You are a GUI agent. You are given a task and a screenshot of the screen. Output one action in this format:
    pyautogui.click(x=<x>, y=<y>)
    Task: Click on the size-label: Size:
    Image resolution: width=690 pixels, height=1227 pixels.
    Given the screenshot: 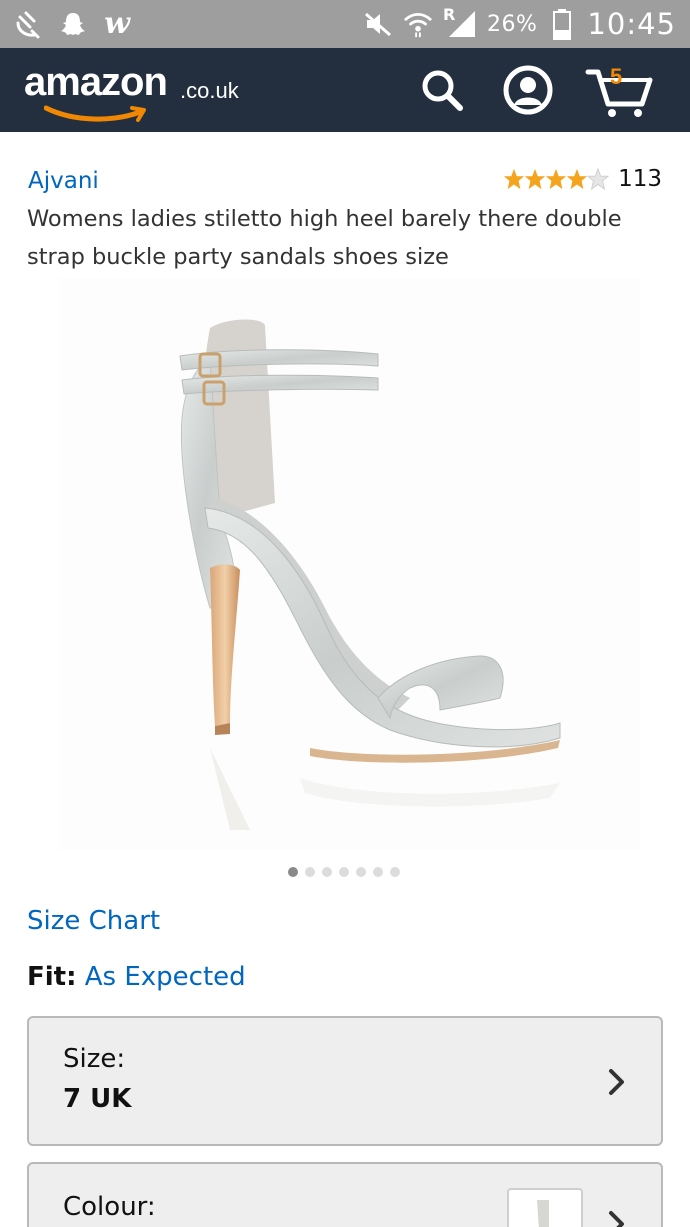 What is the action you would take?
    pyautogui.click(x=94, y=1059)
    